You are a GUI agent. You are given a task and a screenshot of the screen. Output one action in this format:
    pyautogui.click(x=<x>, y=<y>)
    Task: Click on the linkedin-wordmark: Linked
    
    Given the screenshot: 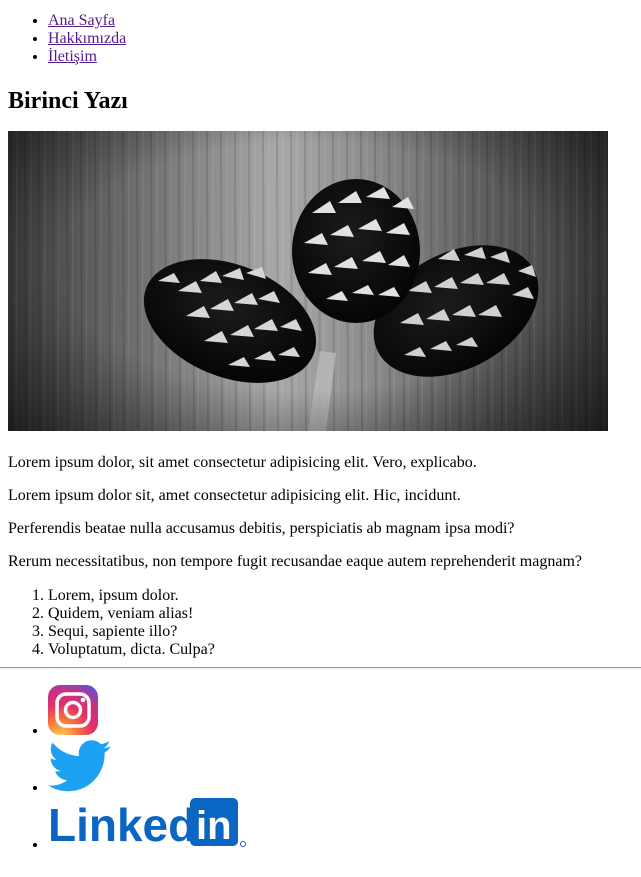 What is the action you would take?
    pyautogui.click(x=122, y=824)
    